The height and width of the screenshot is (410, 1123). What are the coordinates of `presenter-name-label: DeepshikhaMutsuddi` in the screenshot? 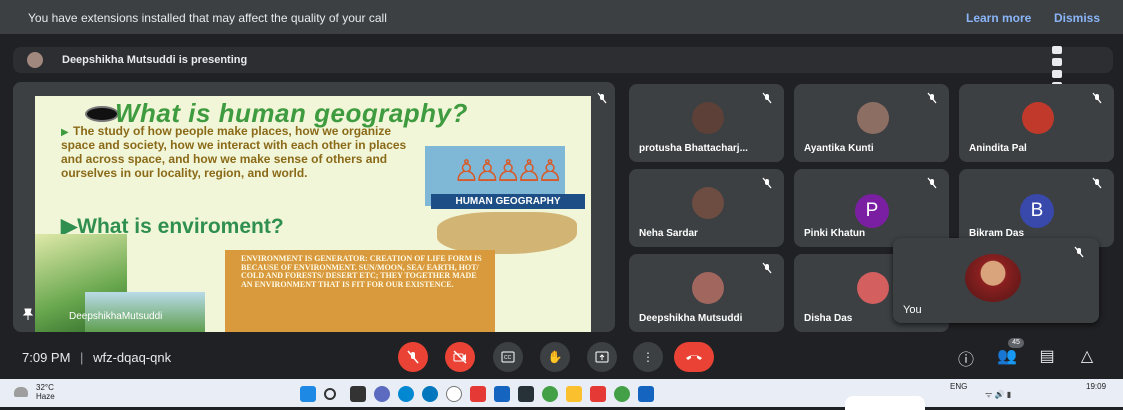 It's located at (116, 316).